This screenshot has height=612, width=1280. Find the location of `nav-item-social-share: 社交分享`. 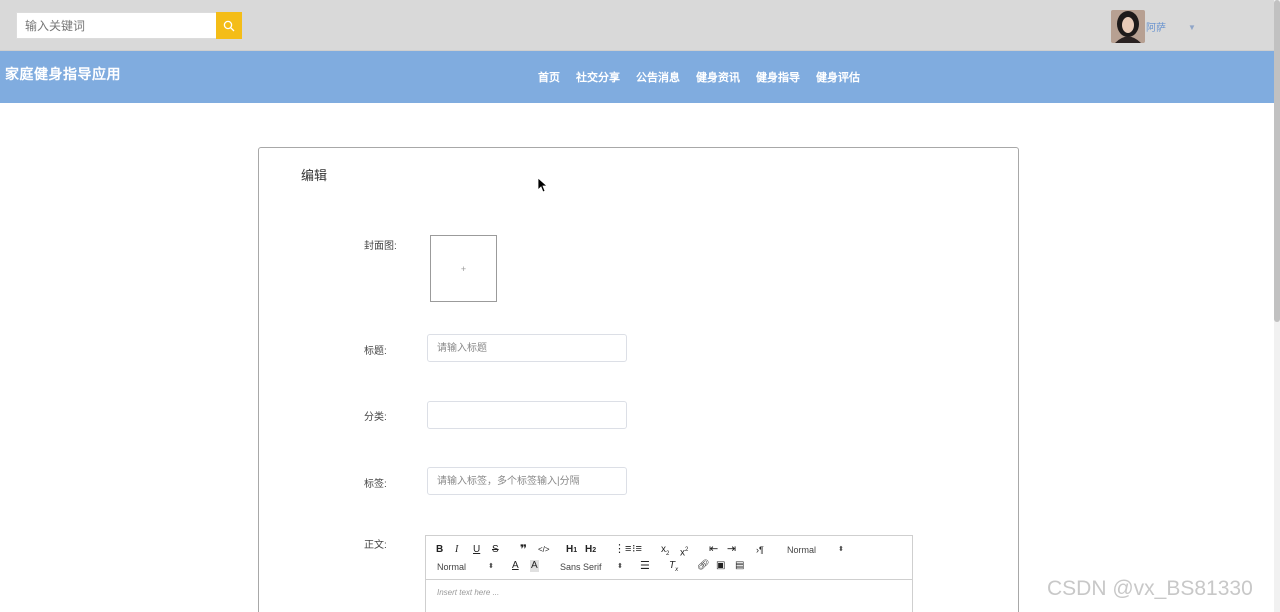

nav-item-social-share: 社交分享 is located at coordinates (598, 77).